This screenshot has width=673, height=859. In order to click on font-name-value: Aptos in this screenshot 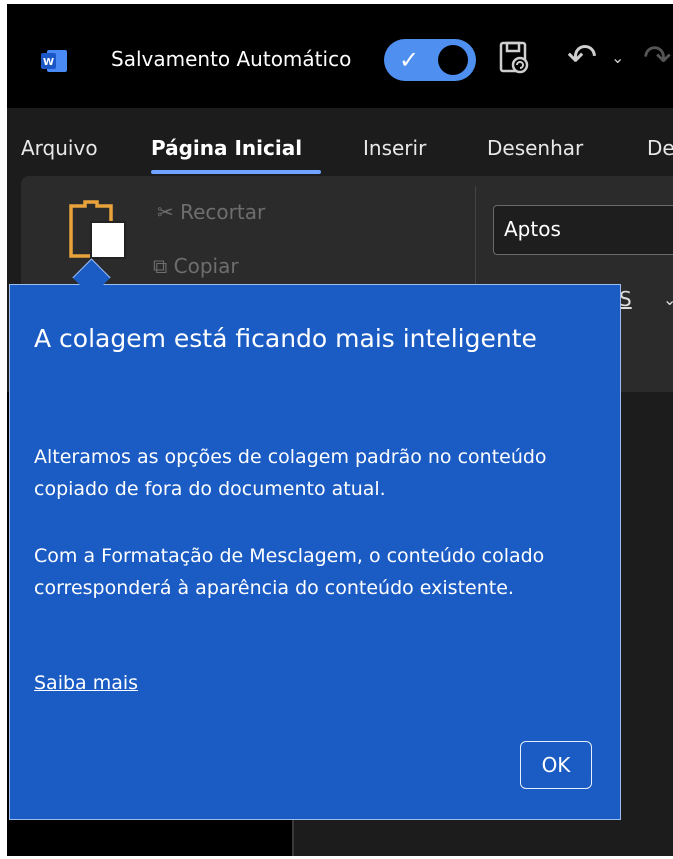, I will do `click(532, 229)`.